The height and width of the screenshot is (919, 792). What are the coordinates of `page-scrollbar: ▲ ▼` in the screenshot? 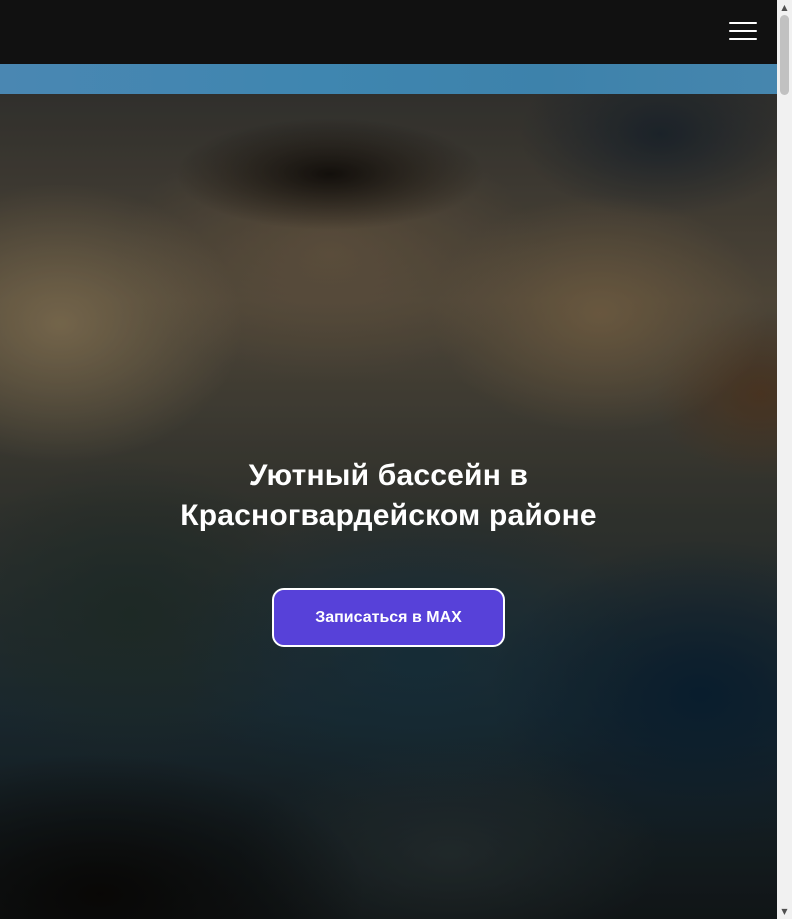 It's located at (784, 459).